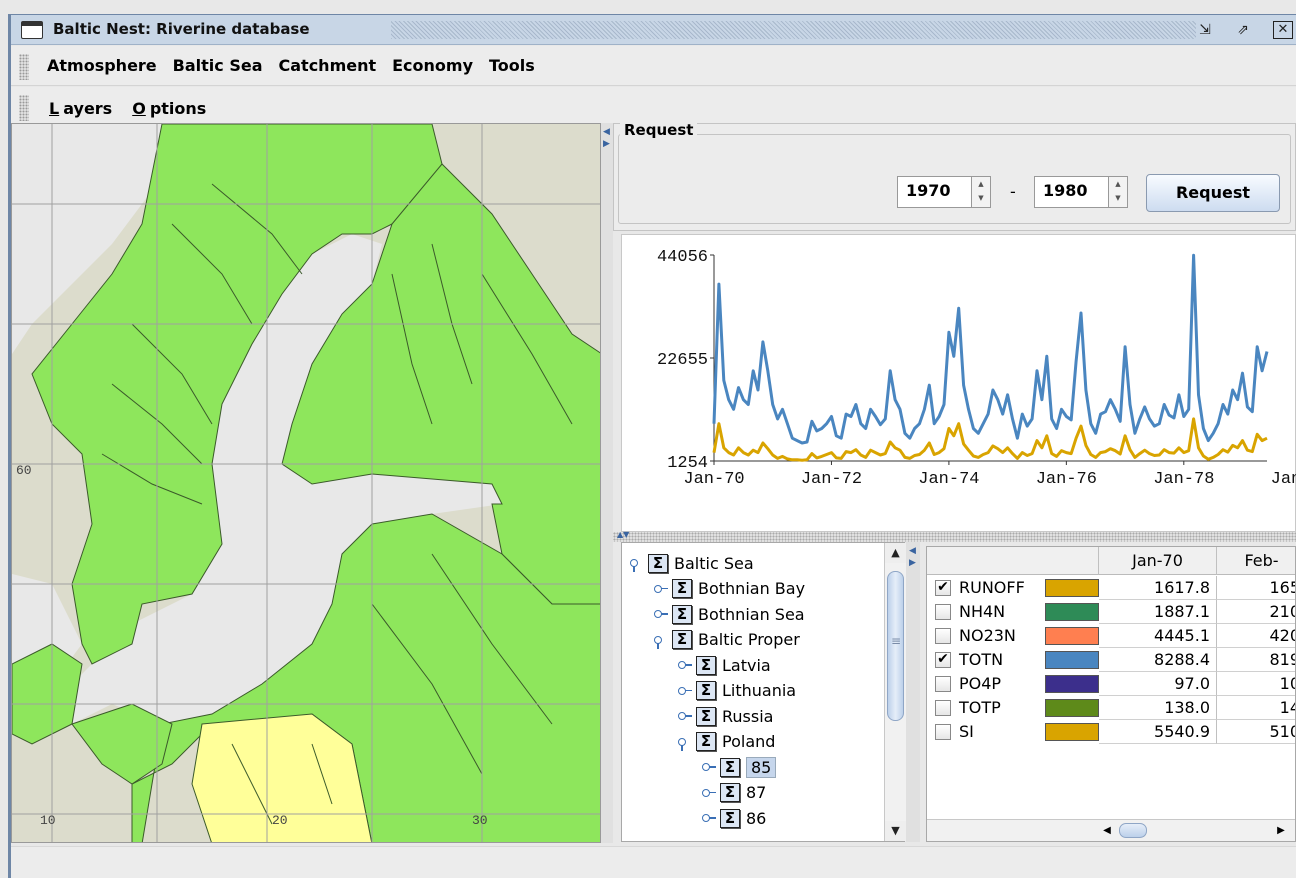 The width and height of the screenshot is (1296, 878). I want to click on menu-catchment: Catchment, so click(328, 65).